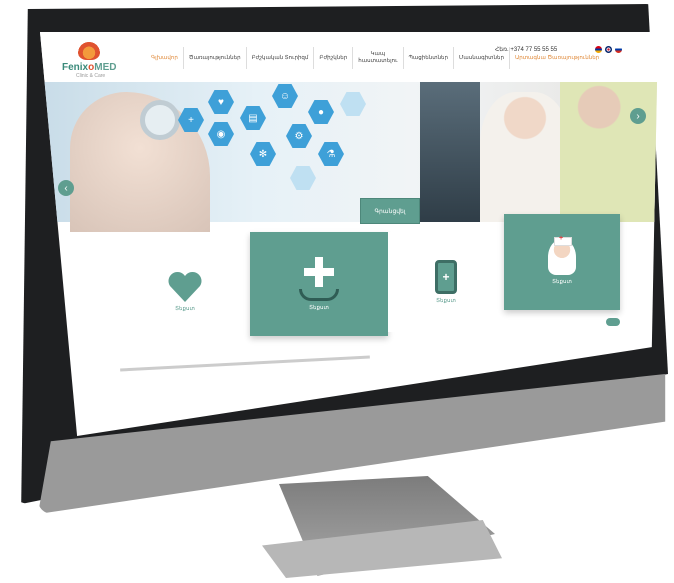 This screenshot has height=583, width=674. I want to click on hex-gear-icon: ⚙, so click(299, 136).